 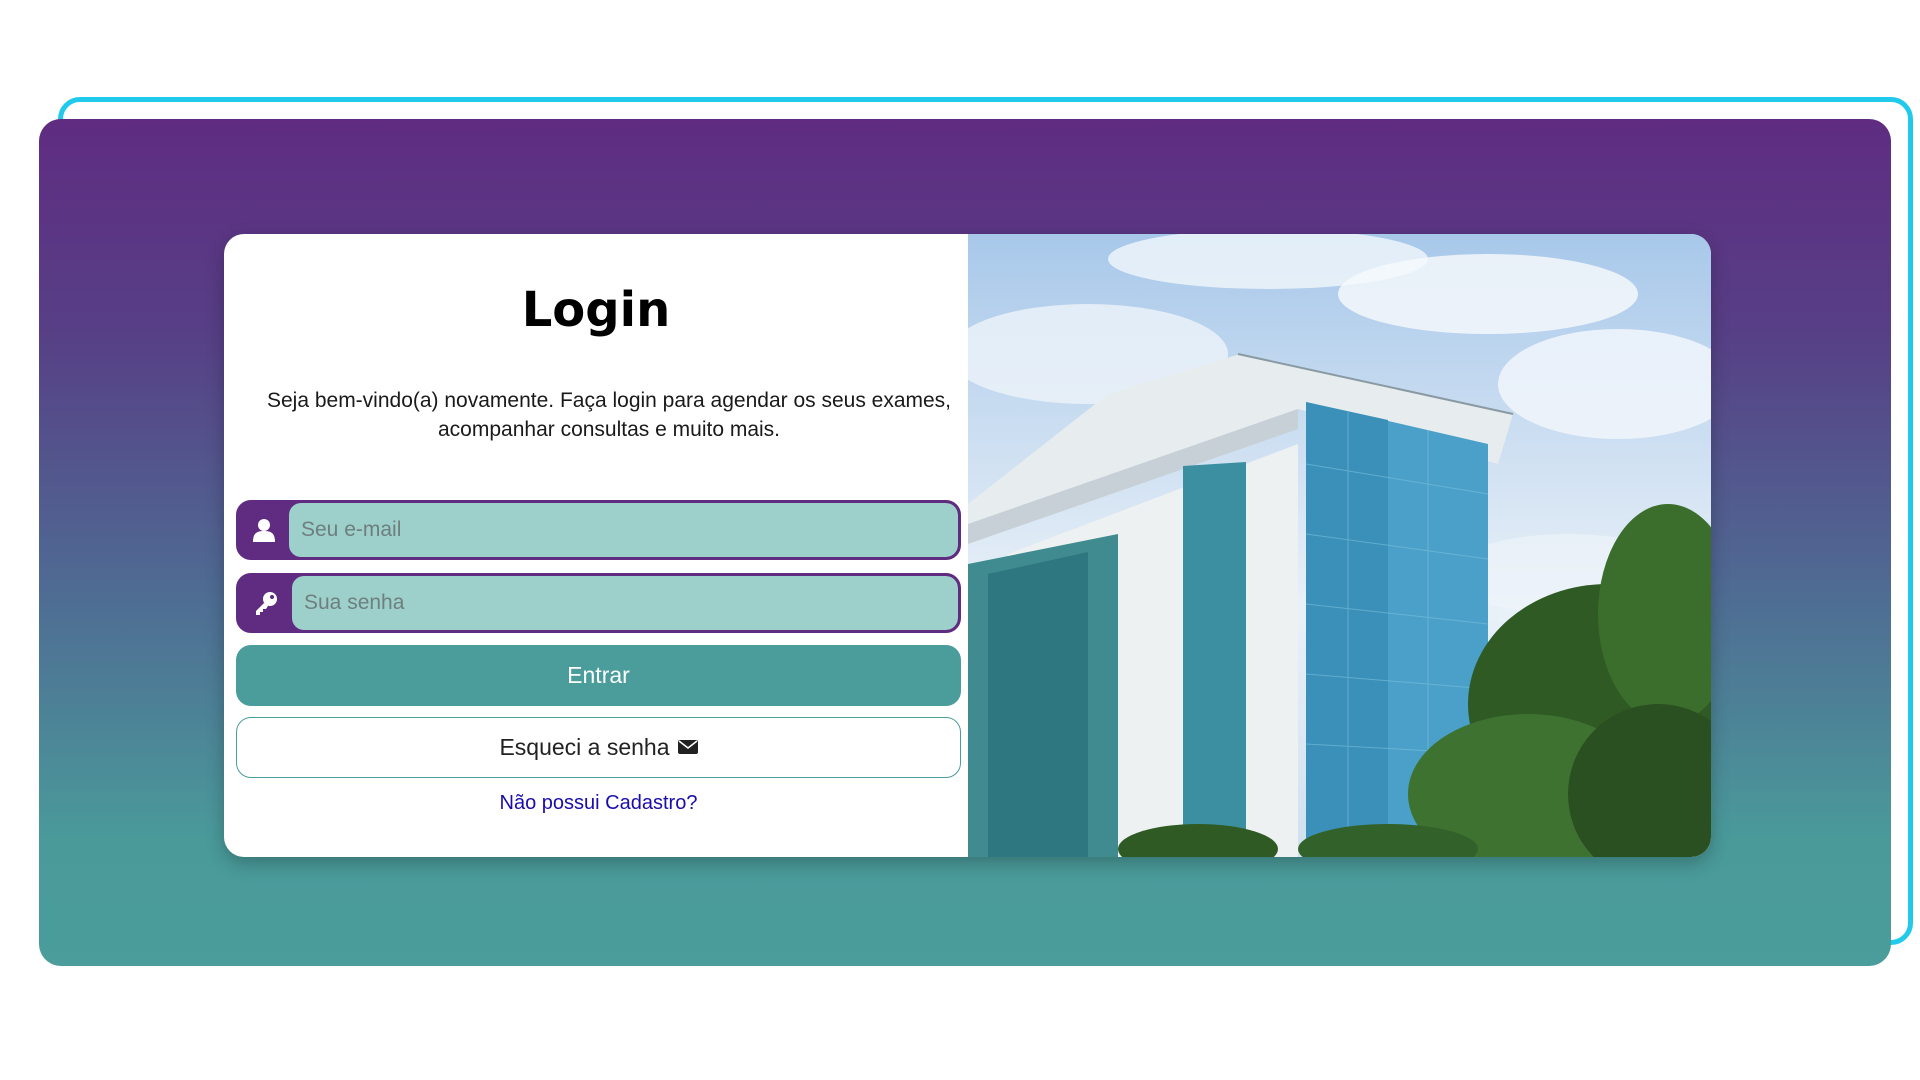 I want to click on email-input-group, so click(x=598, y=530).